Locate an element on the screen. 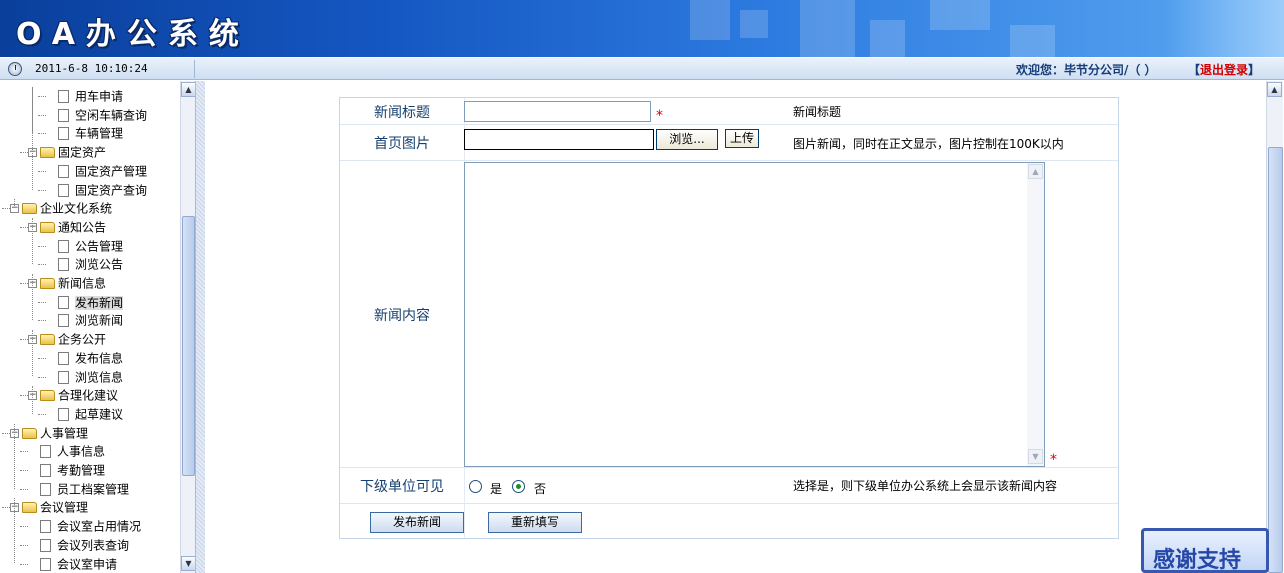 The image size is (1284, 573). tree-node: 用车申请 is located at coordinates (84, 96).